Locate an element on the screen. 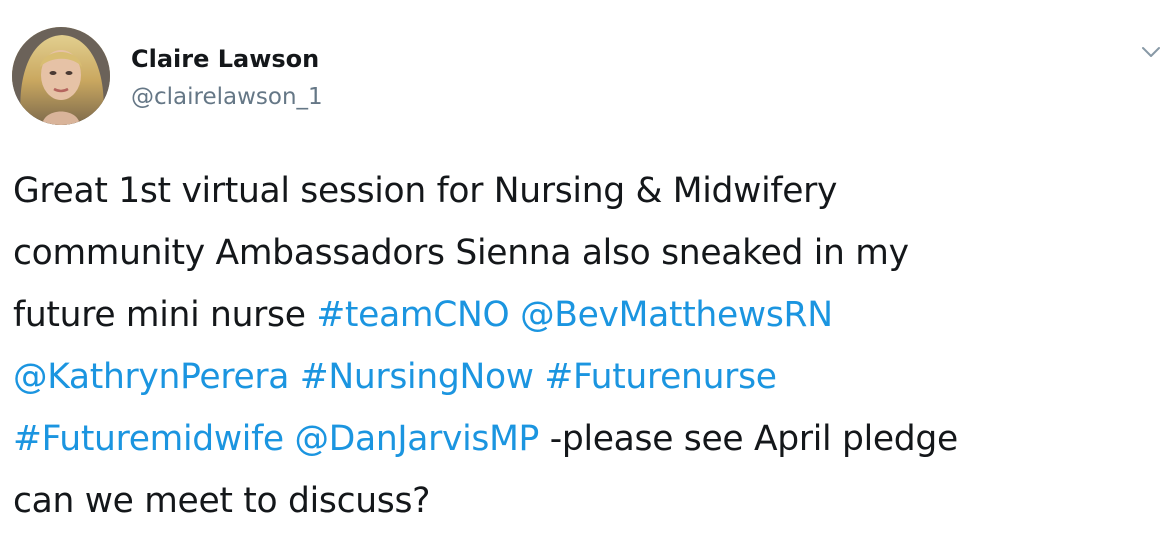 This screenshot has height=539, width=1168. tweet-text-line: @KathrynPerera #NursingNow #Futurenurse is located at coordinates (588, 377).